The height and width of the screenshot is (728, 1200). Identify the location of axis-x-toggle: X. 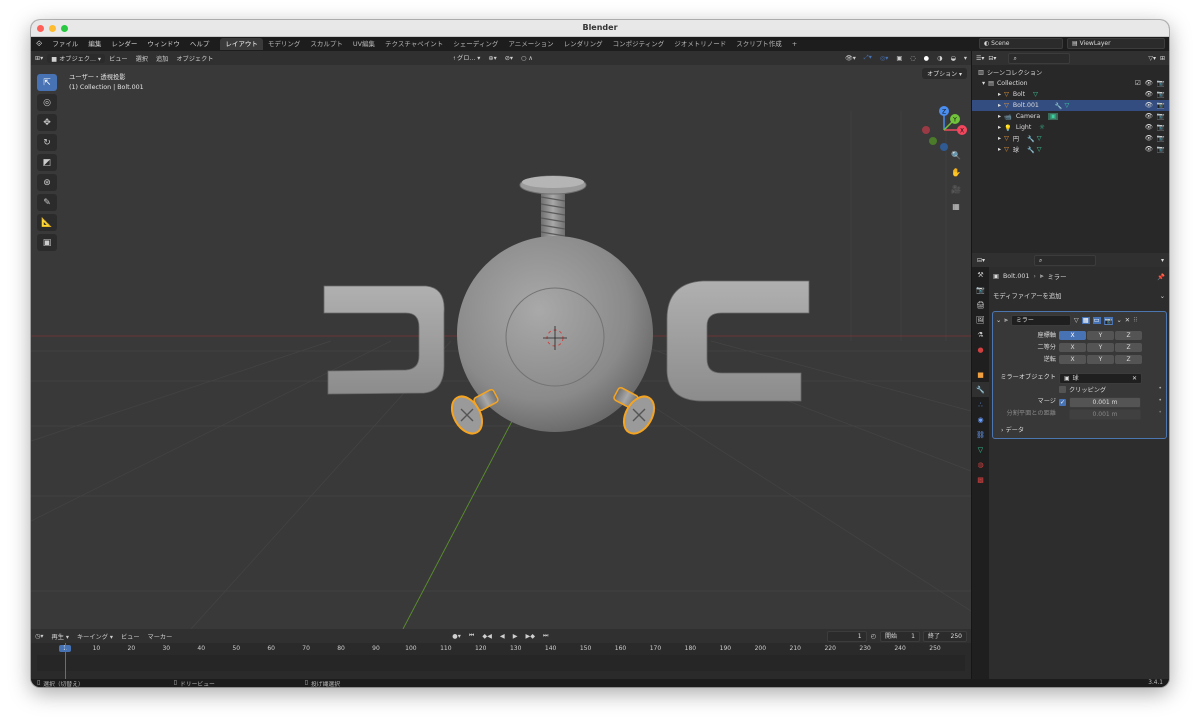
(1072, 335).